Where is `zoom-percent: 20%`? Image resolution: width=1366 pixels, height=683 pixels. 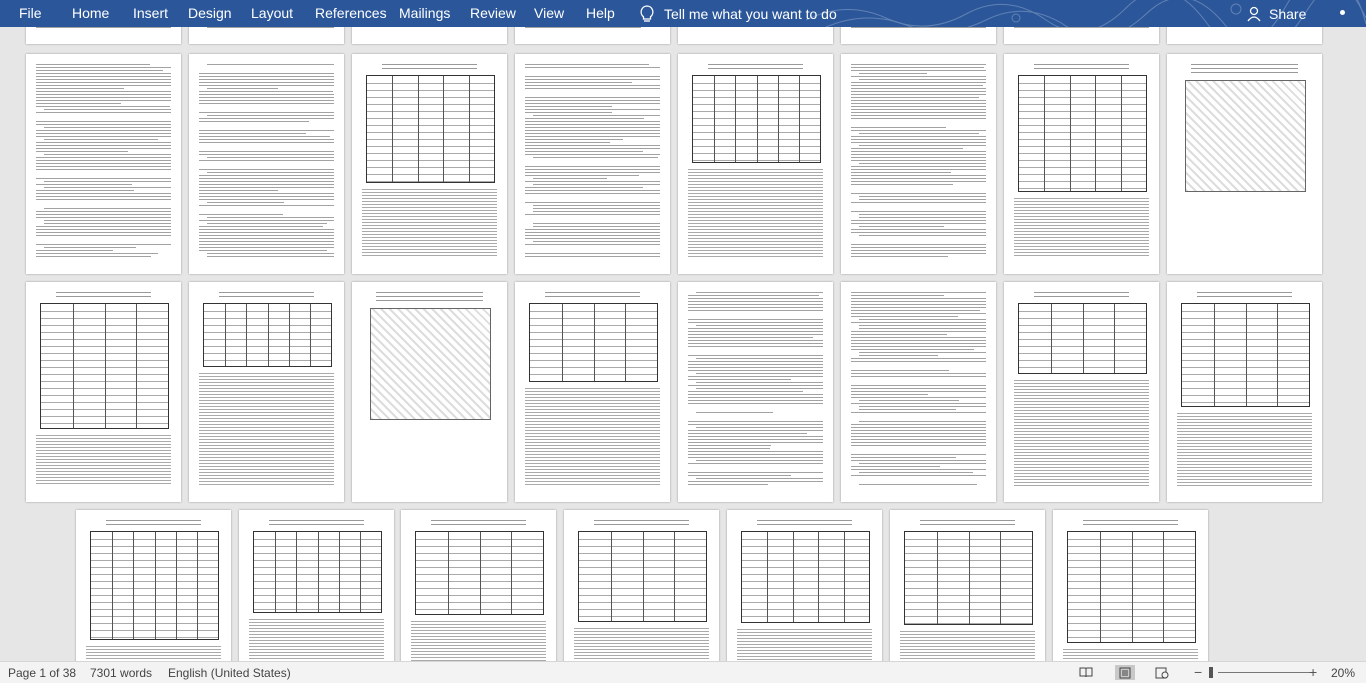
zoom-percent: 20% is located at coordinates (1343, 673).